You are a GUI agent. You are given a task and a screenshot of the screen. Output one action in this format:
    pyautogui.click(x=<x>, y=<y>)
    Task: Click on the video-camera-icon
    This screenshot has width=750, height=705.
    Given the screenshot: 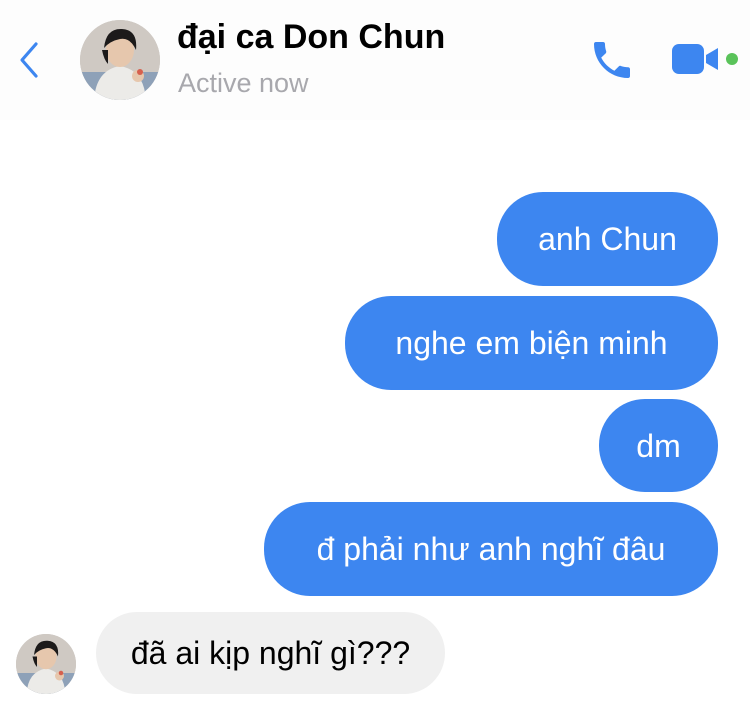 What is the action you would take?
    pyautogui.click(x=705, y=59)
    